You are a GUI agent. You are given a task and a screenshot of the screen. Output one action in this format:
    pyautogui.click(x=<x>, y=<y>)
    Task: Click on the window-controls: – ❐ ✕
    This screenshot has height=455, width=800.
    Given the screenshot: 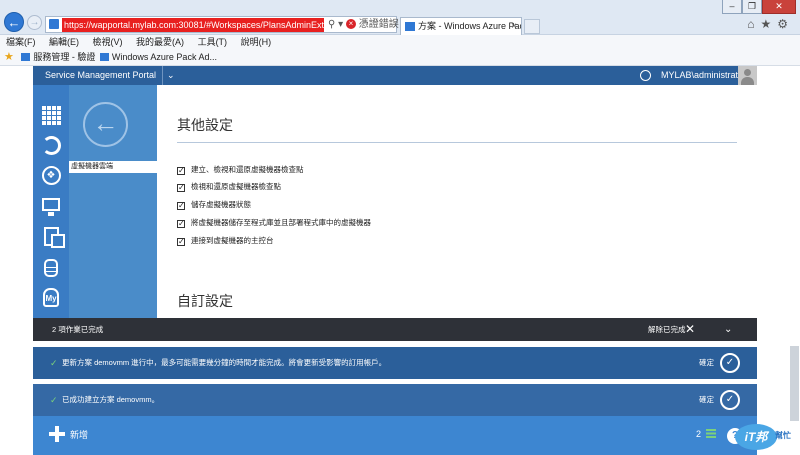 What is the action you would take?
    pyautogui.click(x=759, y=7)
    